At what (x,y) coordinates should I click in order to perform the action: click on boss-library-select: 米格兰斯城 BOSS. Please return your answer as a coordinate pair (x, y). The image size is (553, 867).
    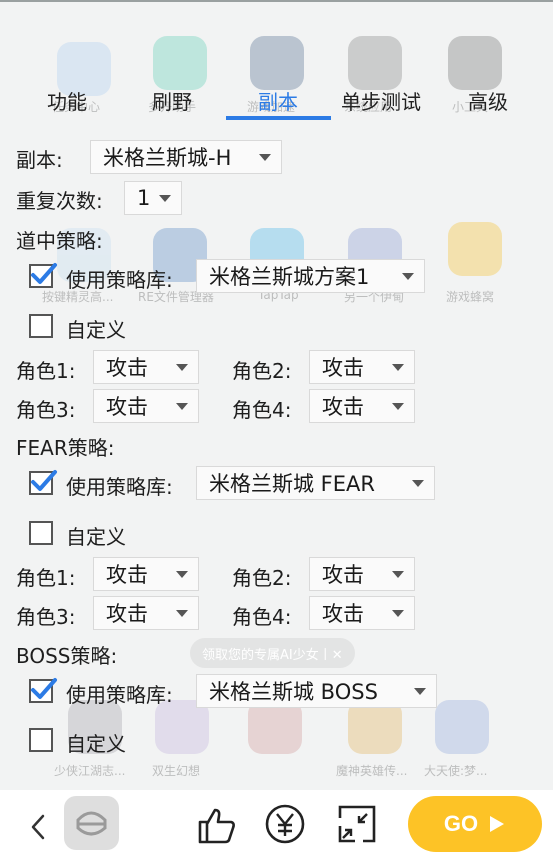
    Looking at the image, I should click on (316, 691).